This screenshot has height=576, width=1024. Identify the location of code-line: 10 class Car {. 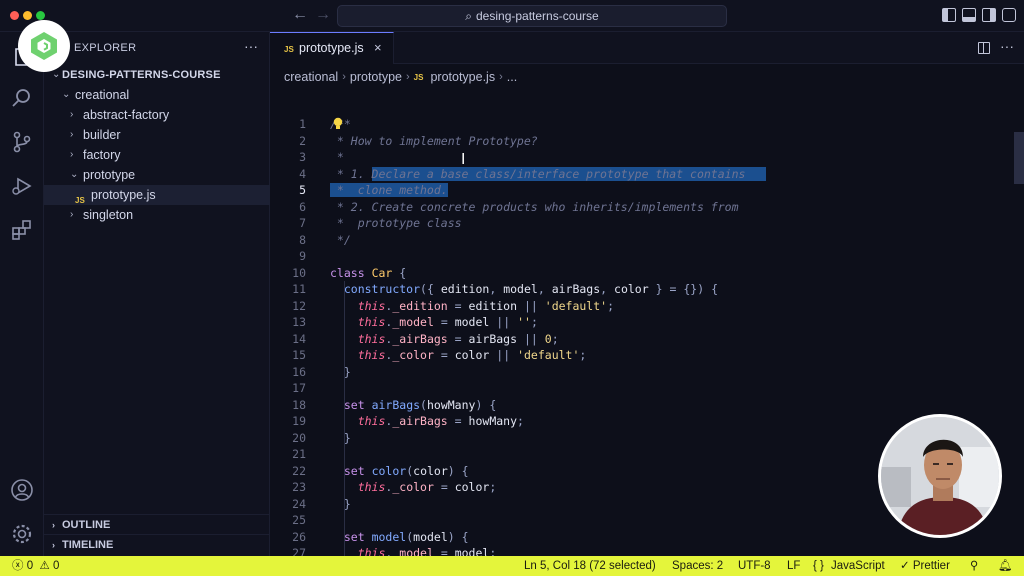
(640, 273).